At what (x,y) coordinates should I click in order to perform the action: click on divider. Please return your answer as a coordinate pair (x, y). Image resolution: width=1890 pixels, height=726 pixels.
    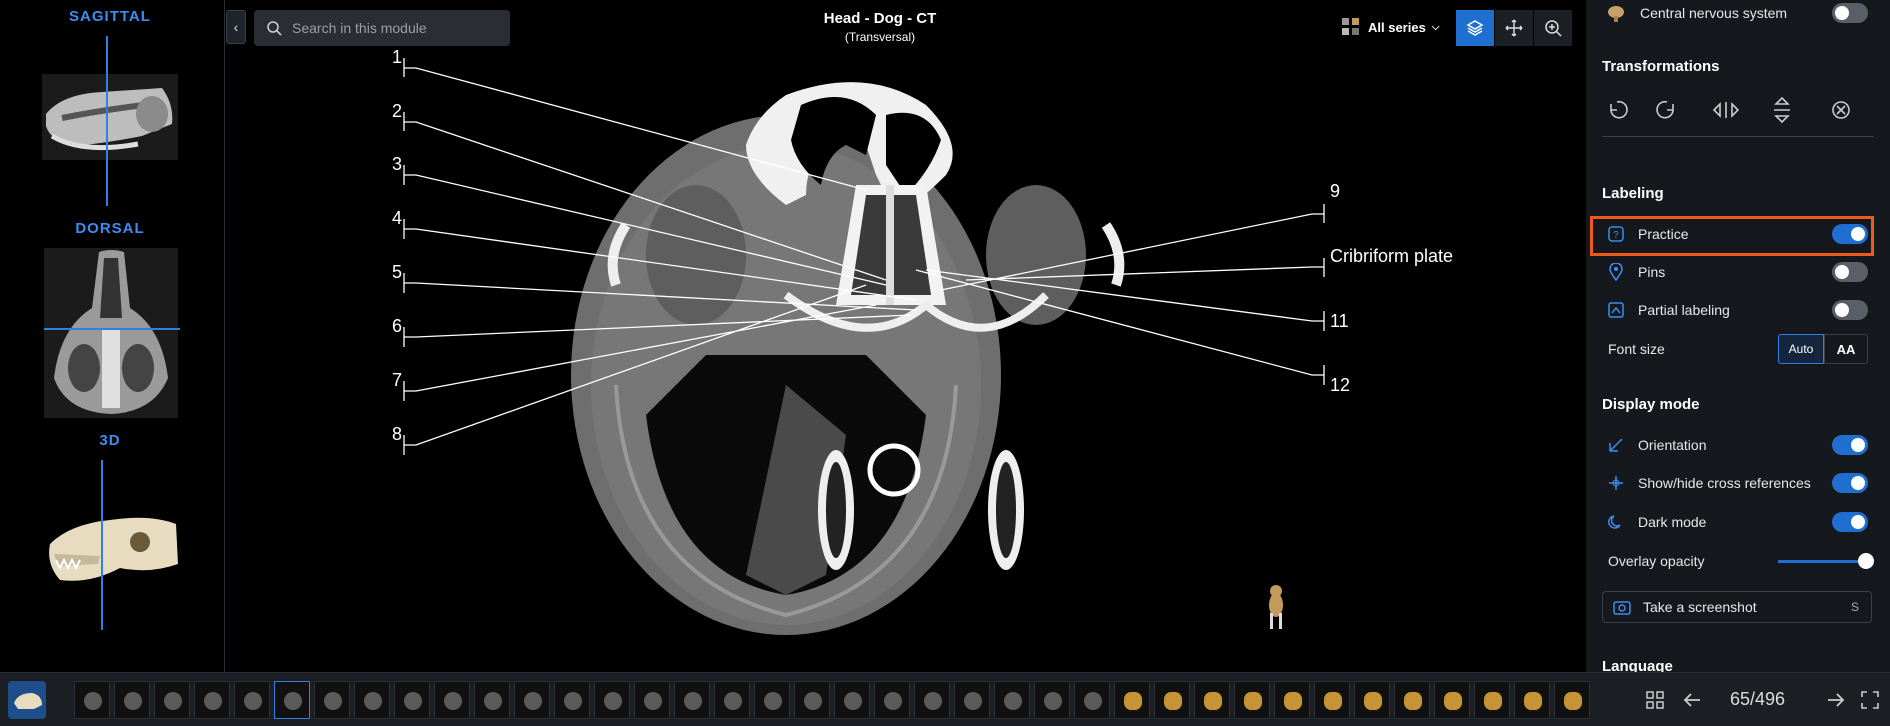
    Looking at the image, I should click on (1738, 136).